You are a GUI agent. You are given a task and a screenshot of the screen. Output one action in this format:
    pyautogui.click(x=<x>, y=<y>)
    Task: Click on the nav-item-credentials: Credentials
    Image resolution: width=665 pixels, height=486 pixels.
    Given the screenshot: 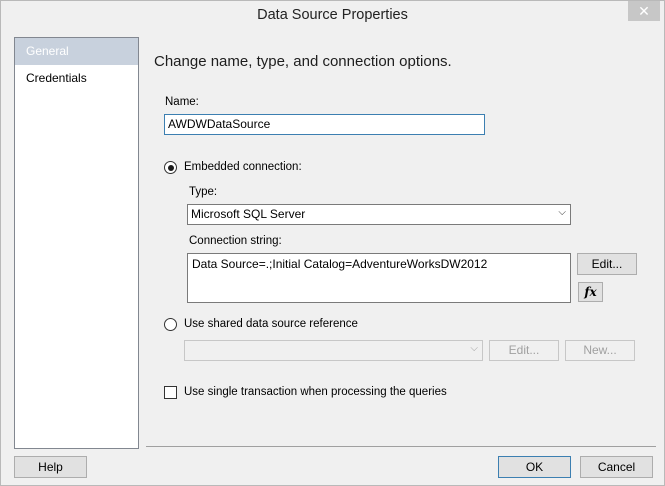 What is the action you would take?
    pyautogui.click(x=76, y=78)
    